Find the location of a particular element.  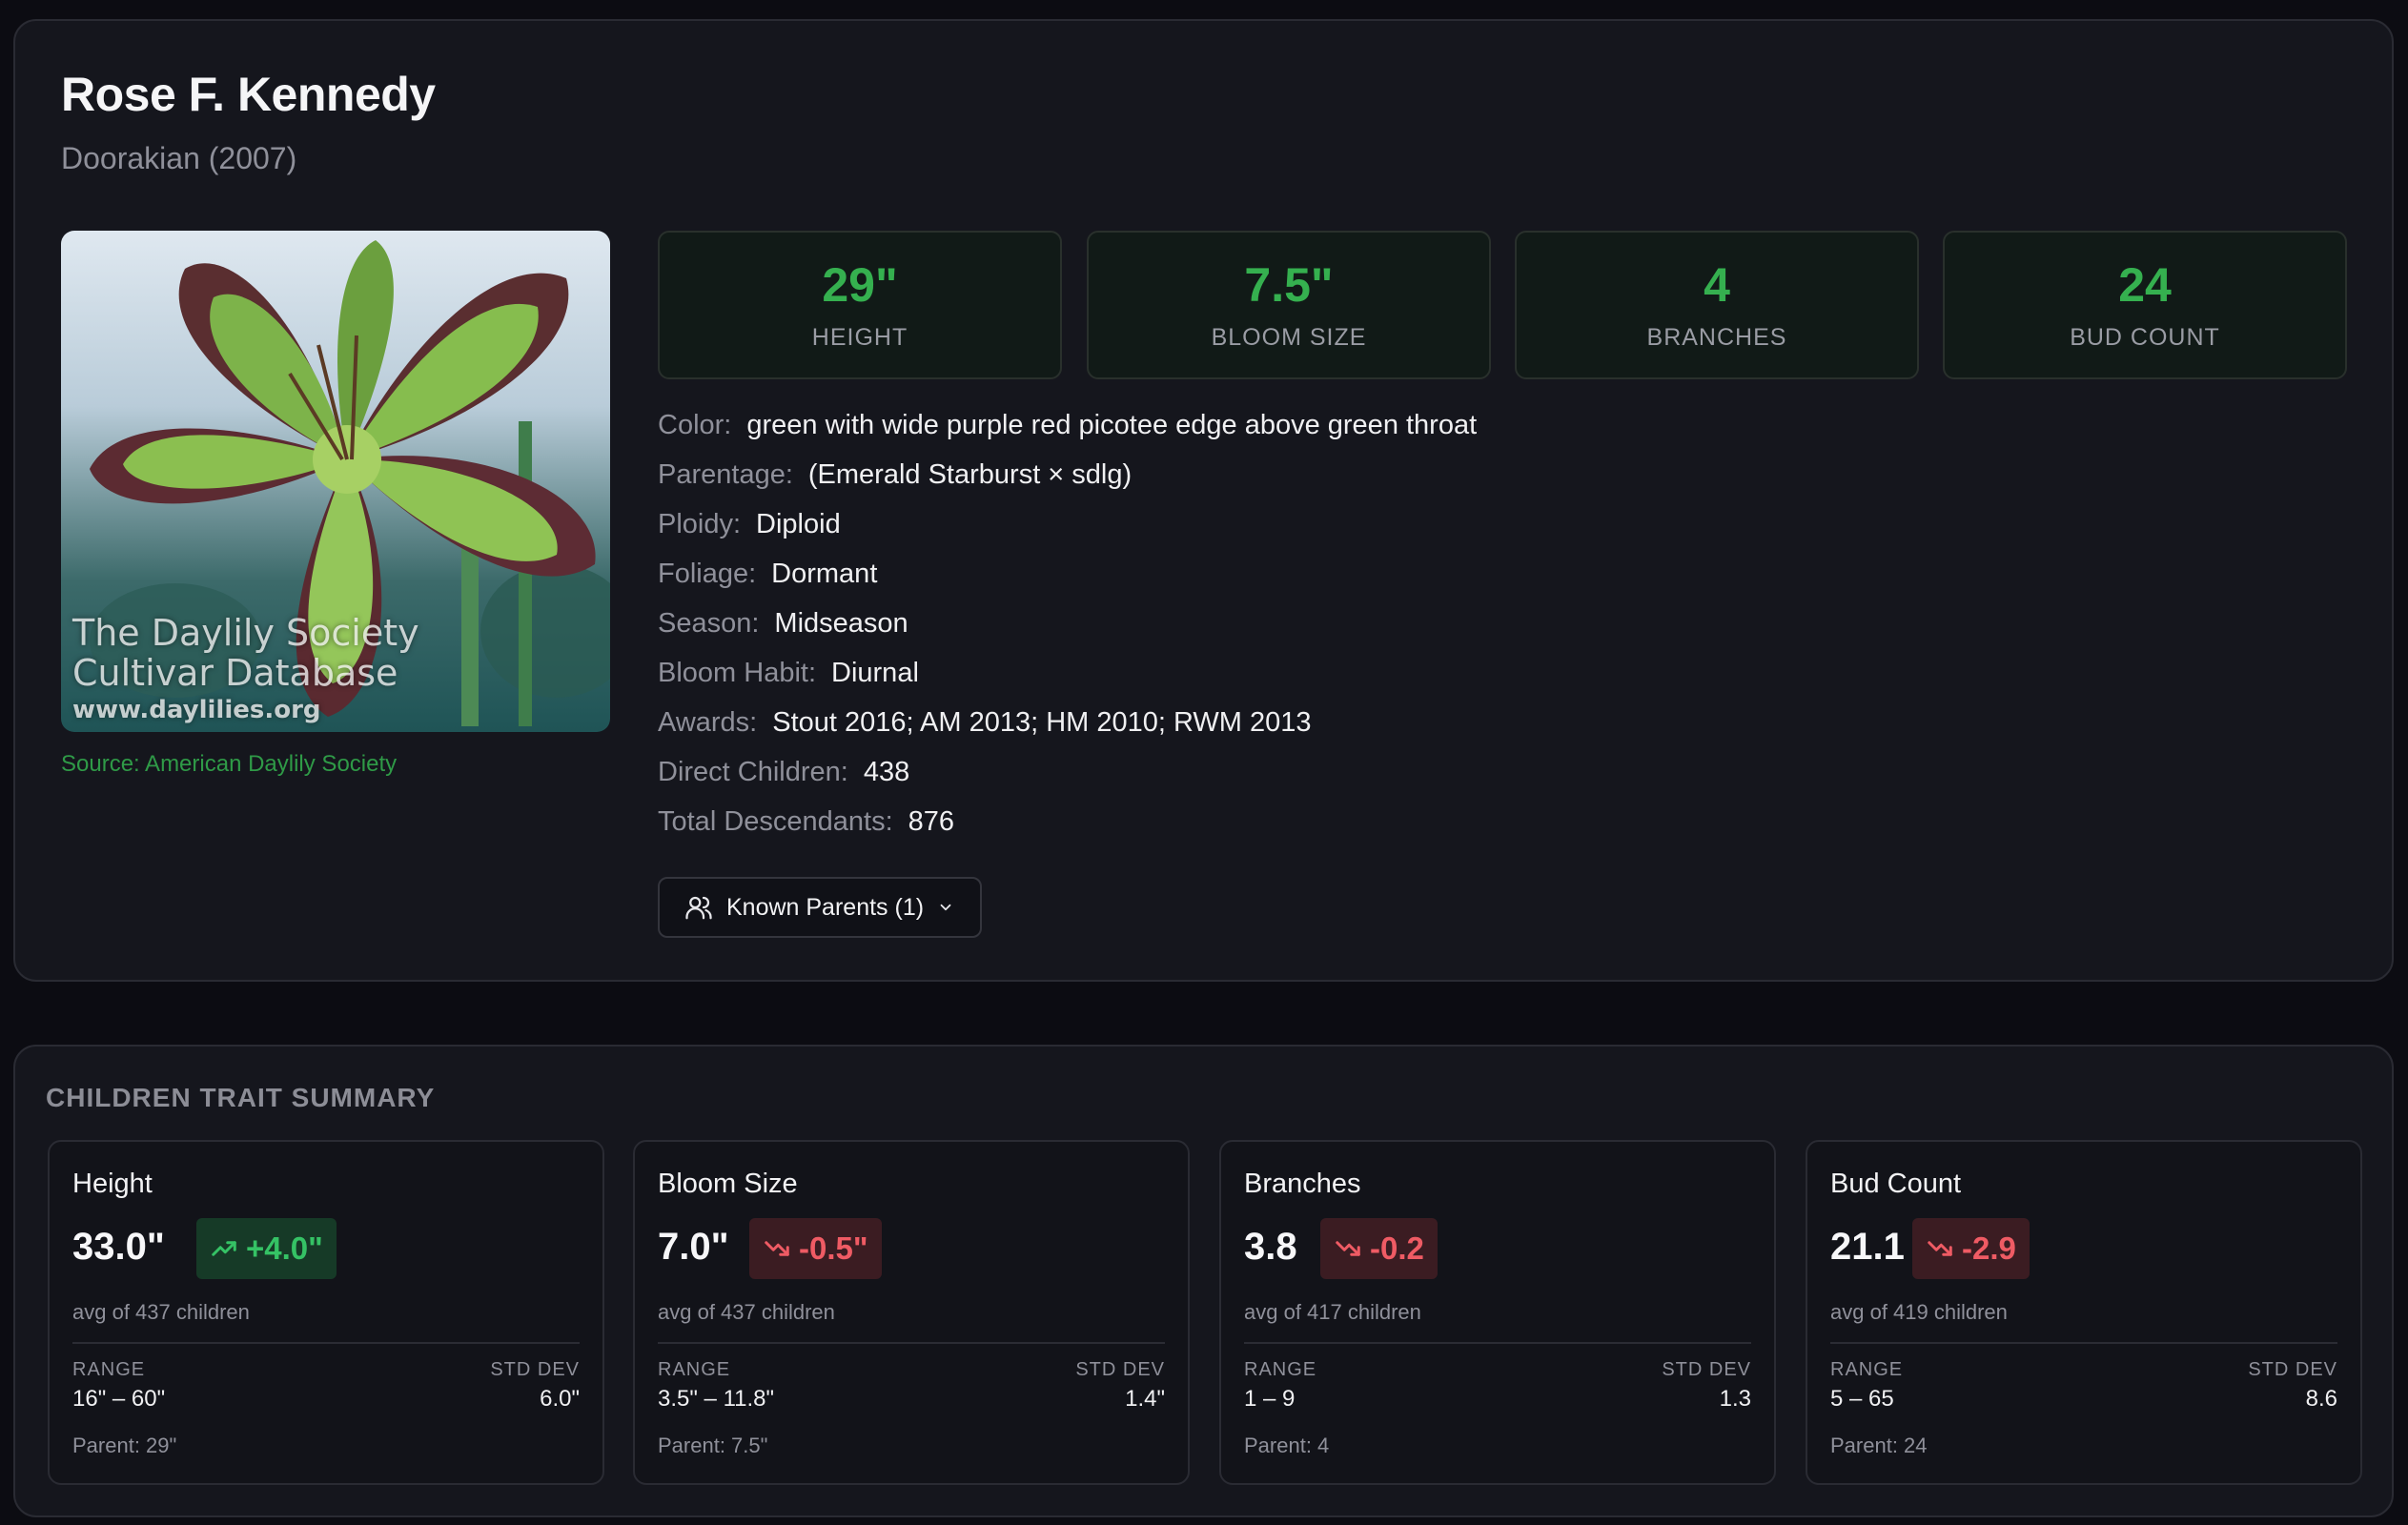

trait-average: 21.1 is located at coordinates (1867, 1247).